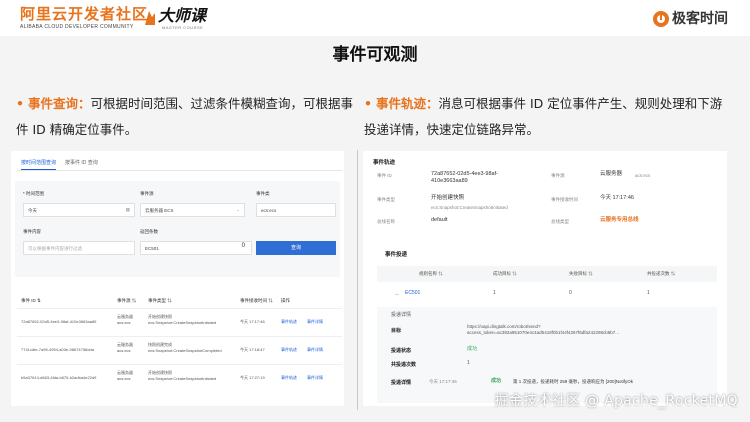  I want to click on delivery-count-value: 1, so click(468, 363).